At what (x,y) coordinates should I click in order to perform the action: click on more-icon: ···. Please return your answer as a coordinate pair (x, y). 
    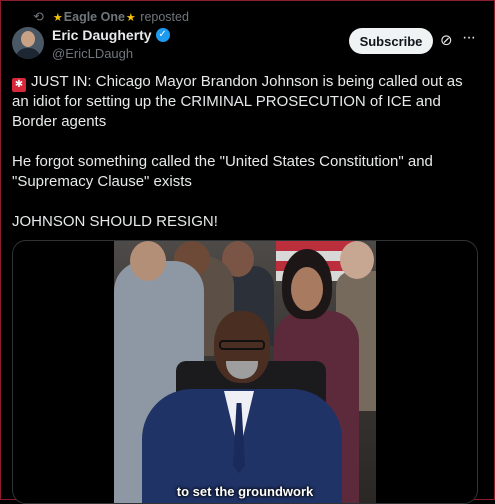
    Looking at the image, I should click on (469, 38).